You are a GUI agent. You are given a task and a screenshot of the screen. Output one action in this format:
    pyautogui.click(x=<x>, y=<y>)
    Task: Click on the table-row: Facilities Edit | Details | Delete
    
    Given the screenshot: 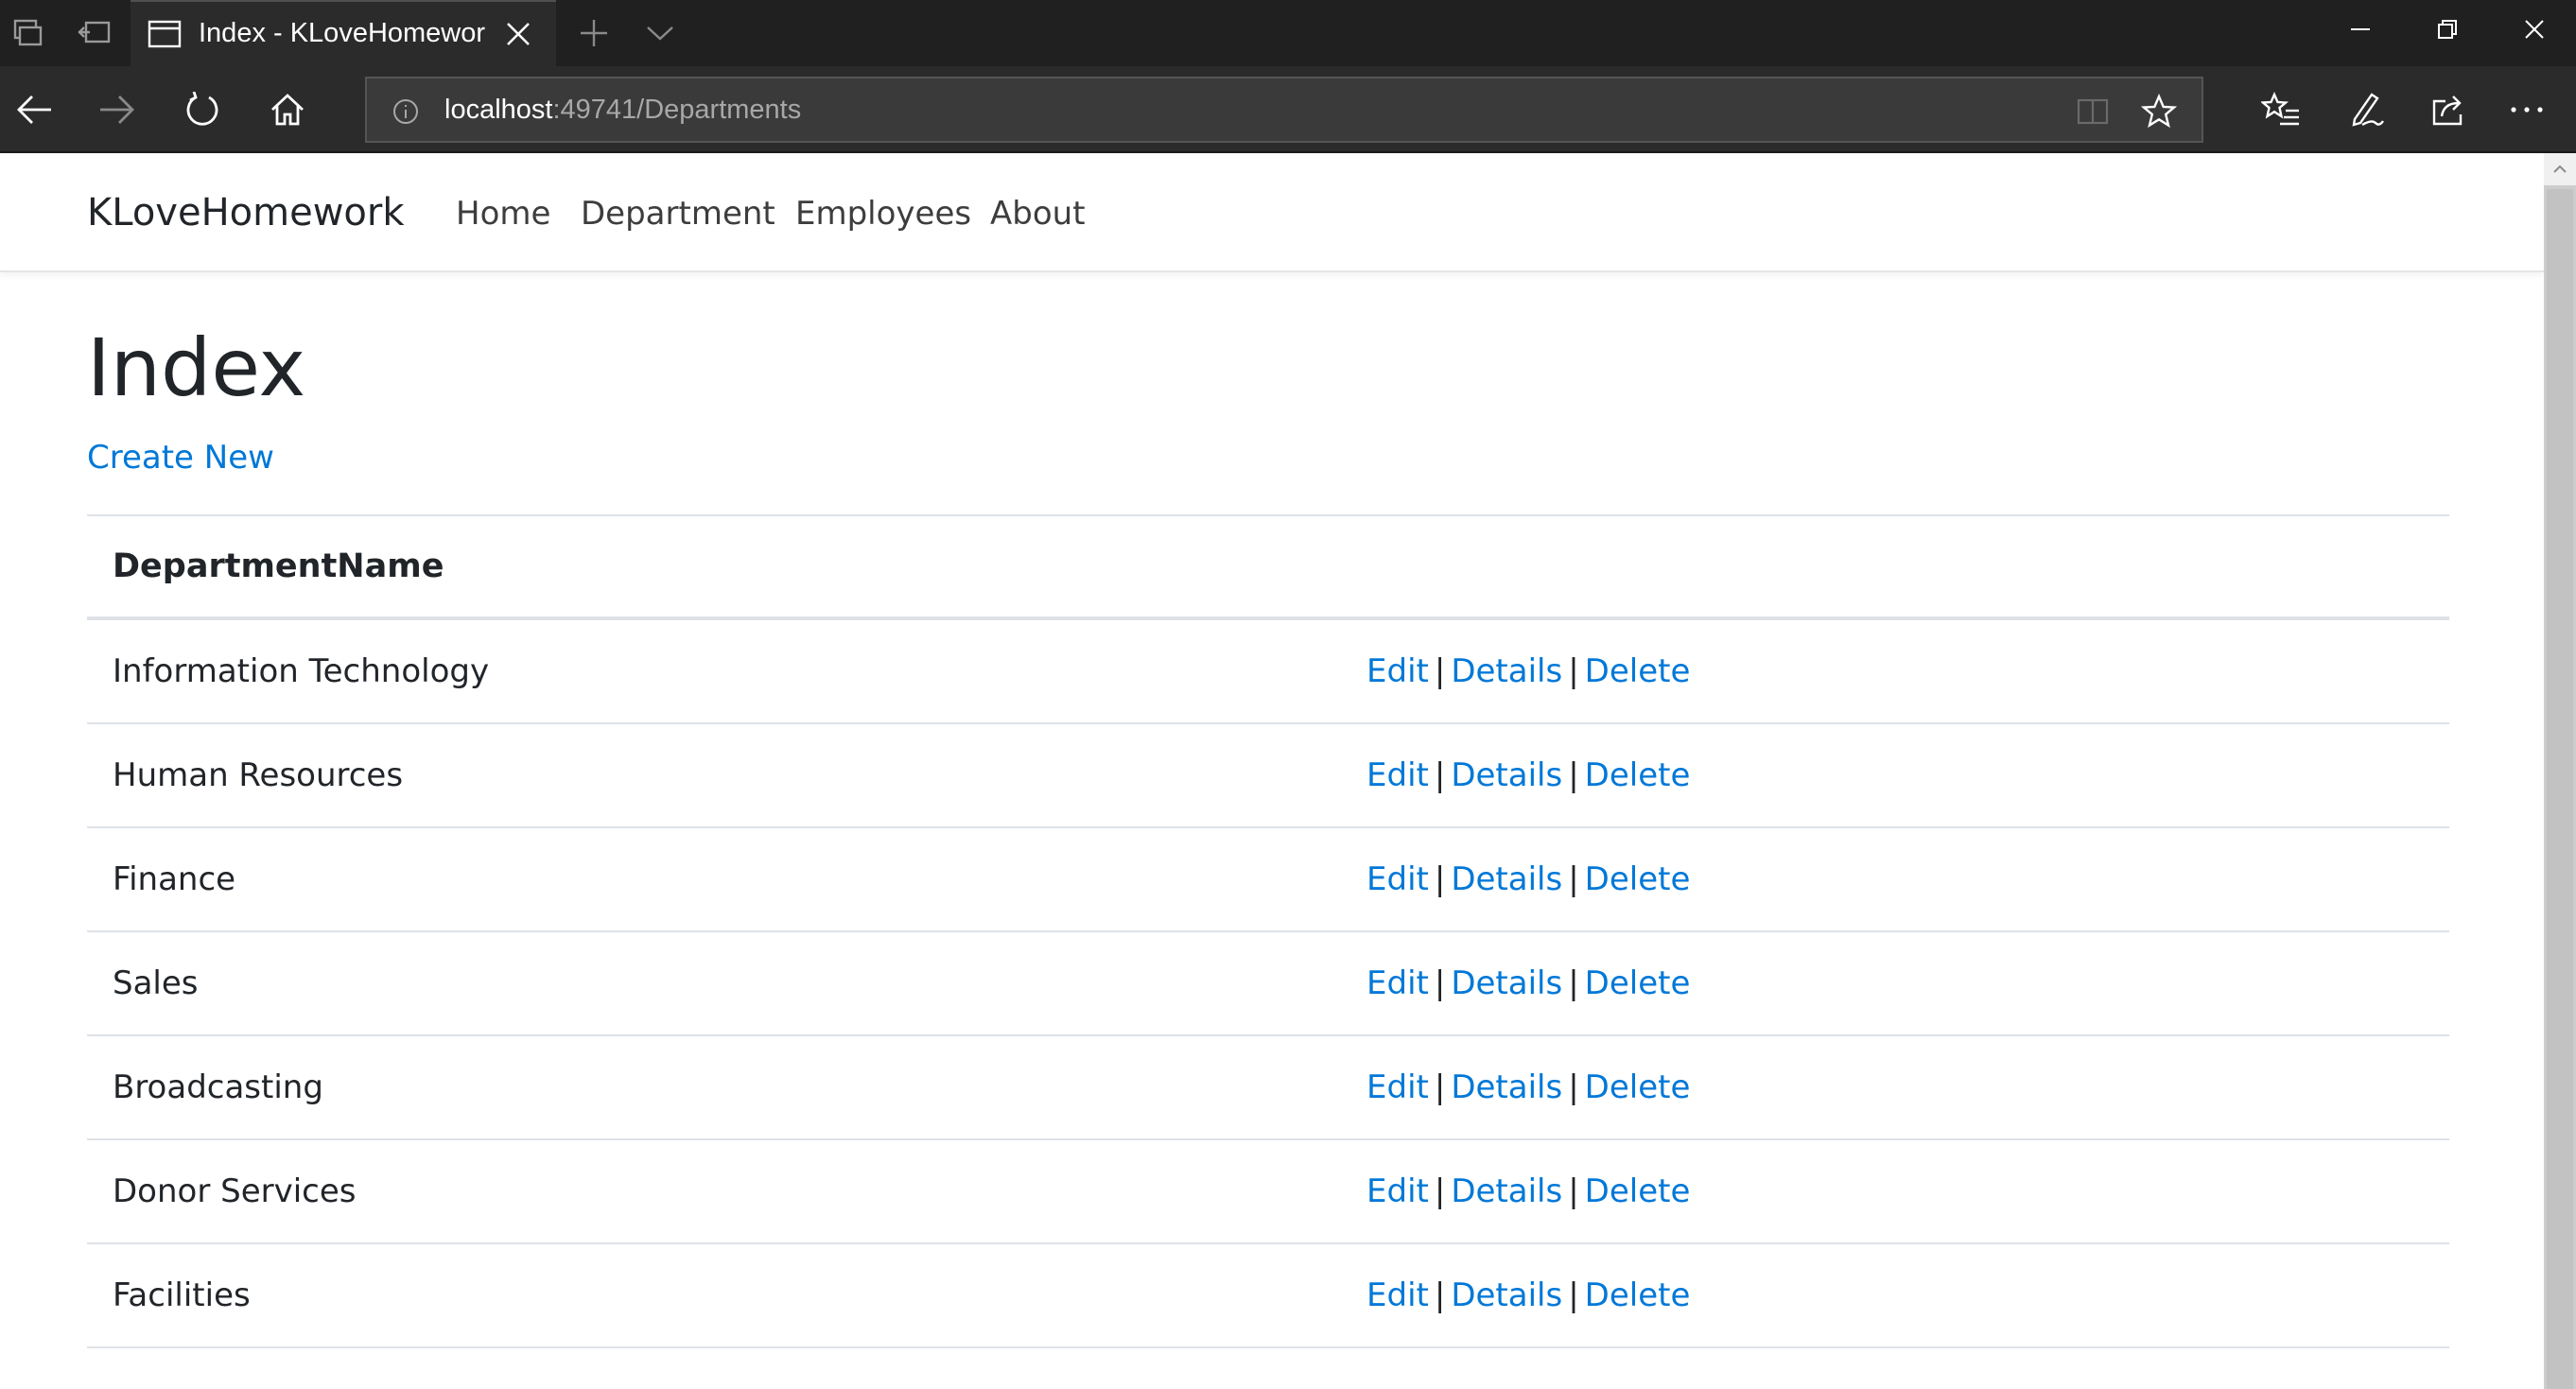 What is the action you would take?
    pyautogui.click(x=1268, y=1296)
    